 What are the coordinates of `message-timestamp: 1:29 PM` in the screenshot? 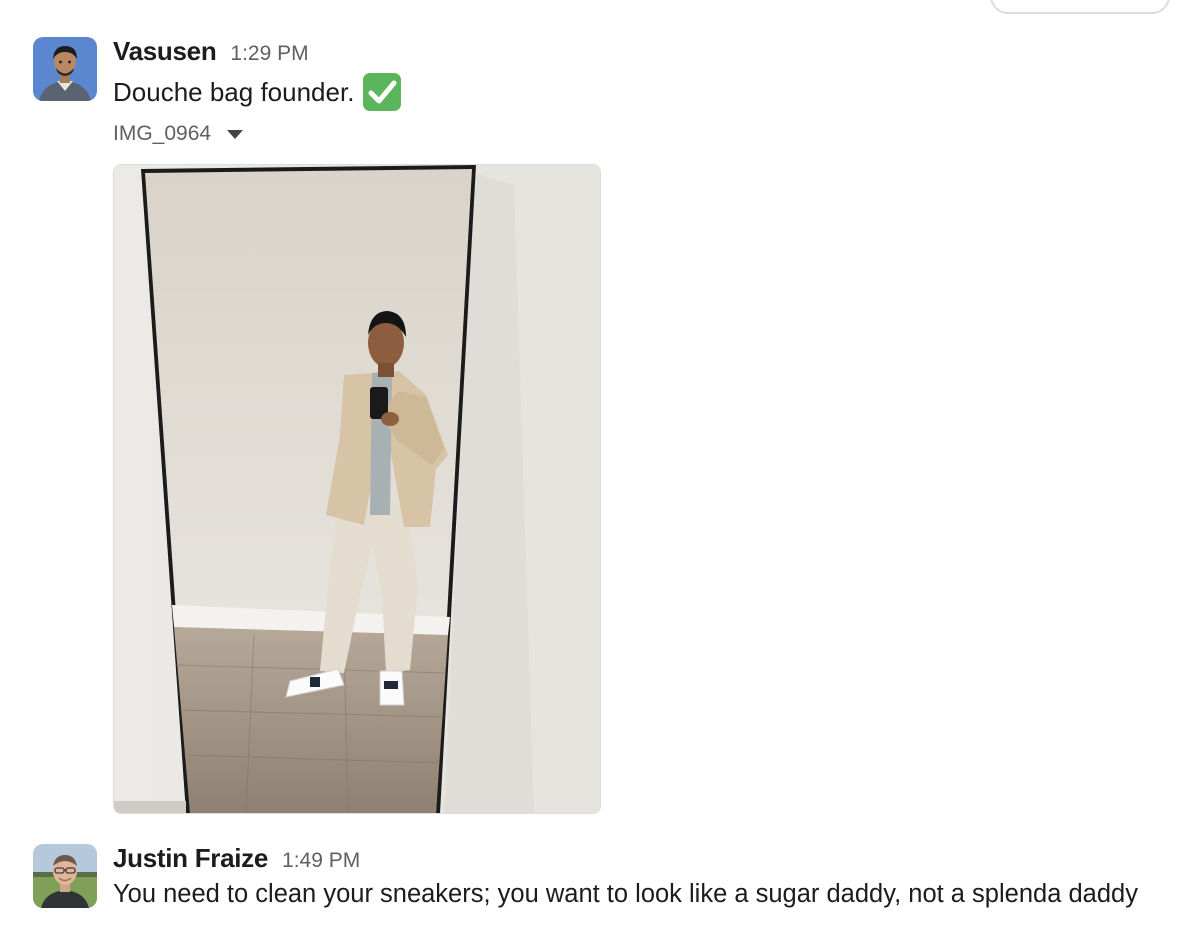 It's located at (269, 54).